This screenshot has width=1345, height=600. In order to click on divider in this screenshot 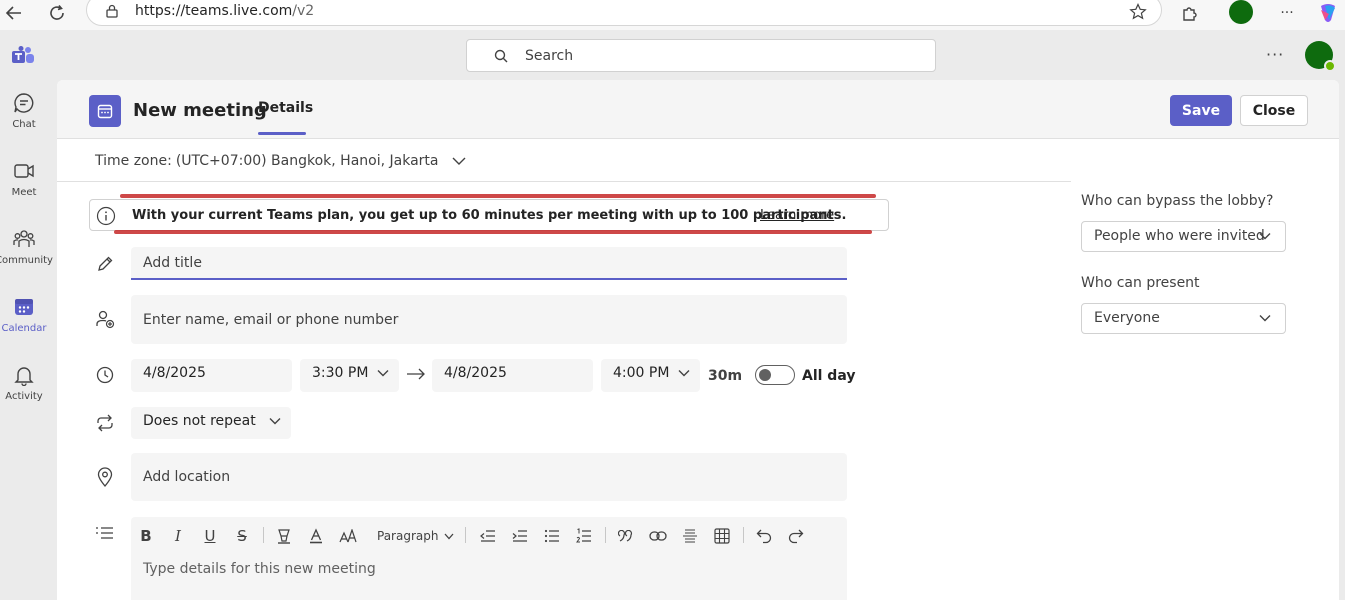, I will do `click(564, 181)`.